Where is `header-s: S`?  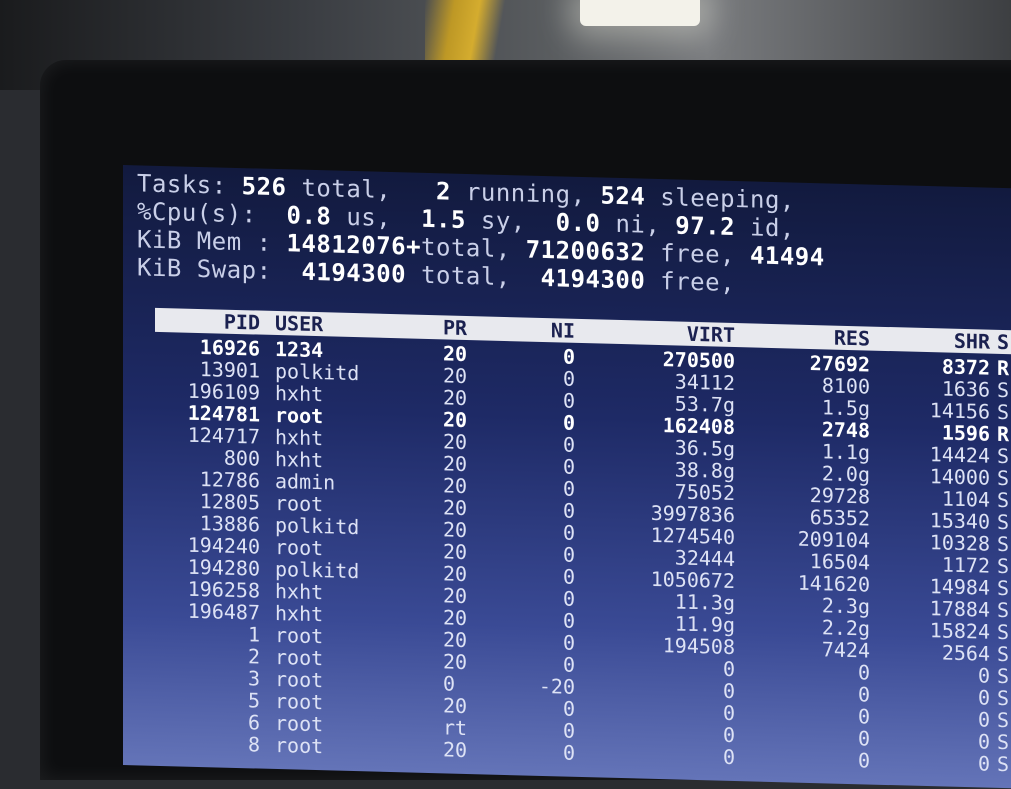 header-s: S is located at coordinates (1003, 342).